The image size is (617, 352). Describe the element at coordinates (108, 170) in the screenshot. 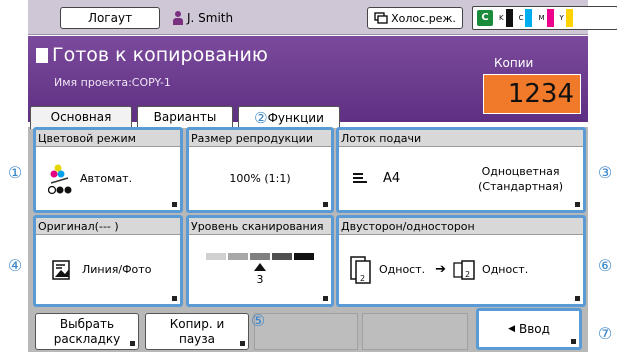

I see `color-mode-card: Цветовой режим Автомат.` at that location.